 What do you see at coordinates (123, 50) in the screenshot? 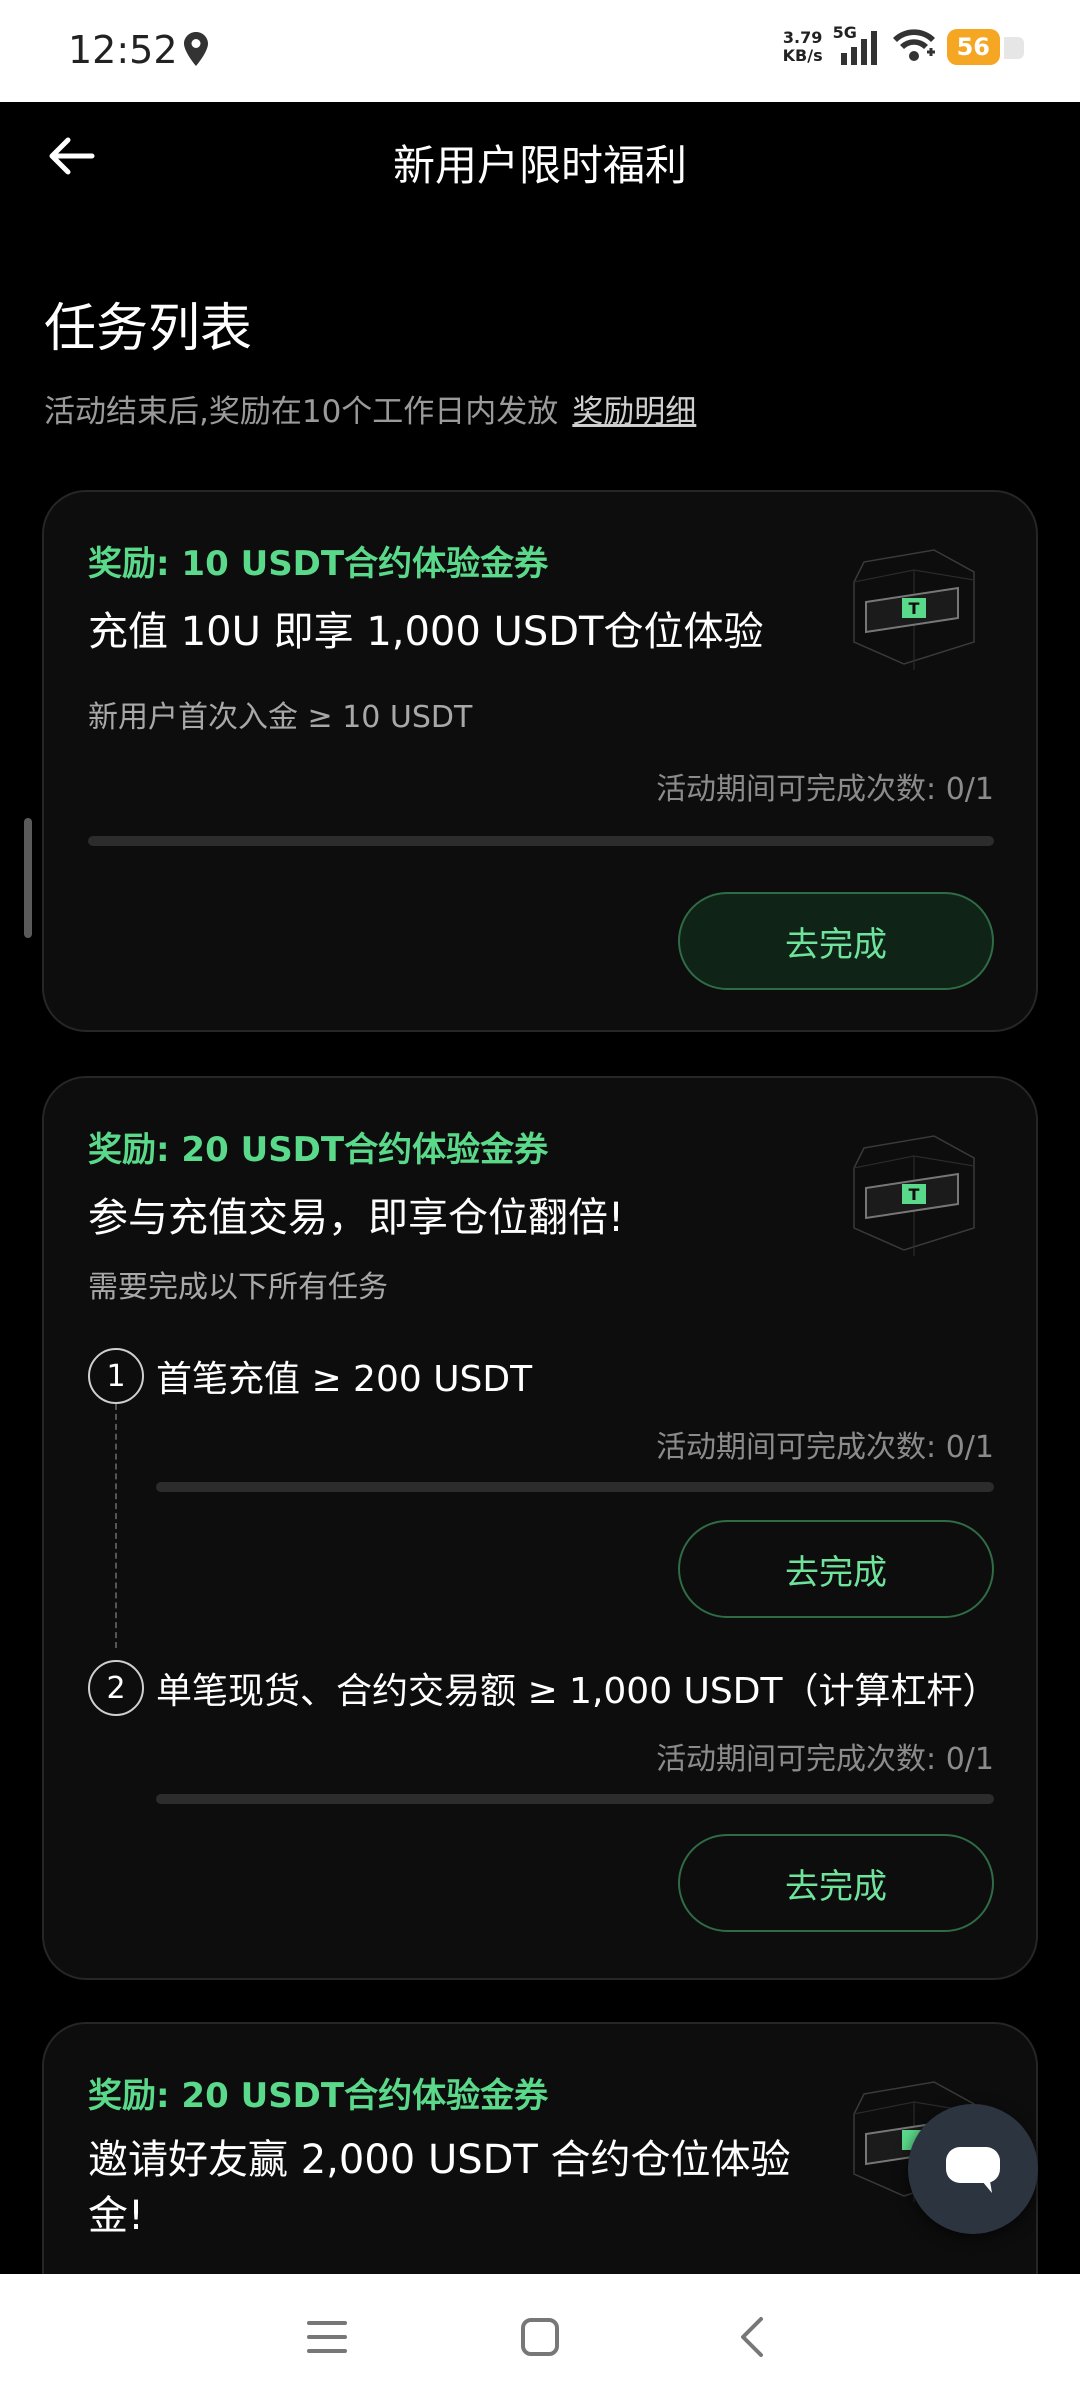
I see `status-time: 12:52` at bounding box center [123, 50].